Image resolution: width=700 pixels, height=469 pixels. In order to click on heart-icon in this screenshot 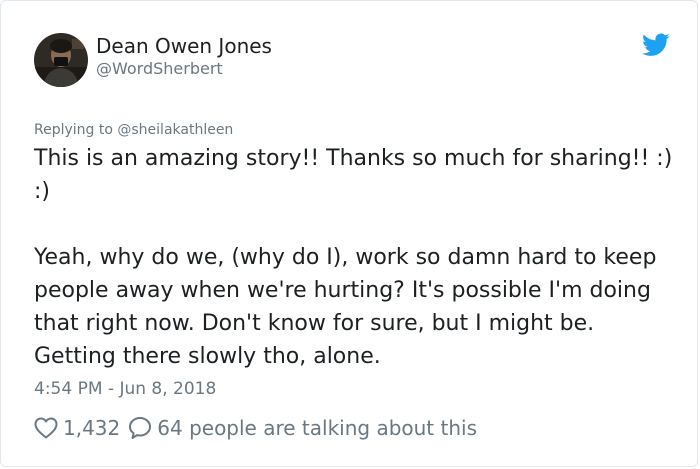, I will do `click(46, 428)`.